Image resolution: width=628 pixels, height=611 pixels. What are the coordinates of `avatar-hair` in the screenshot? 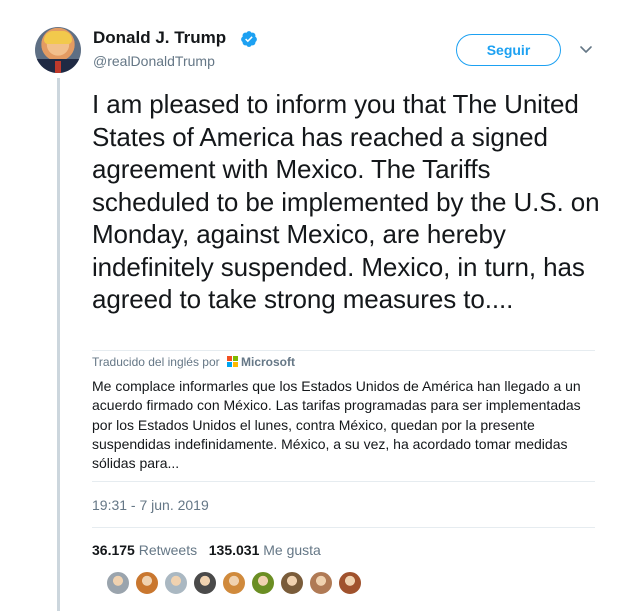 It's located at (58, 37).